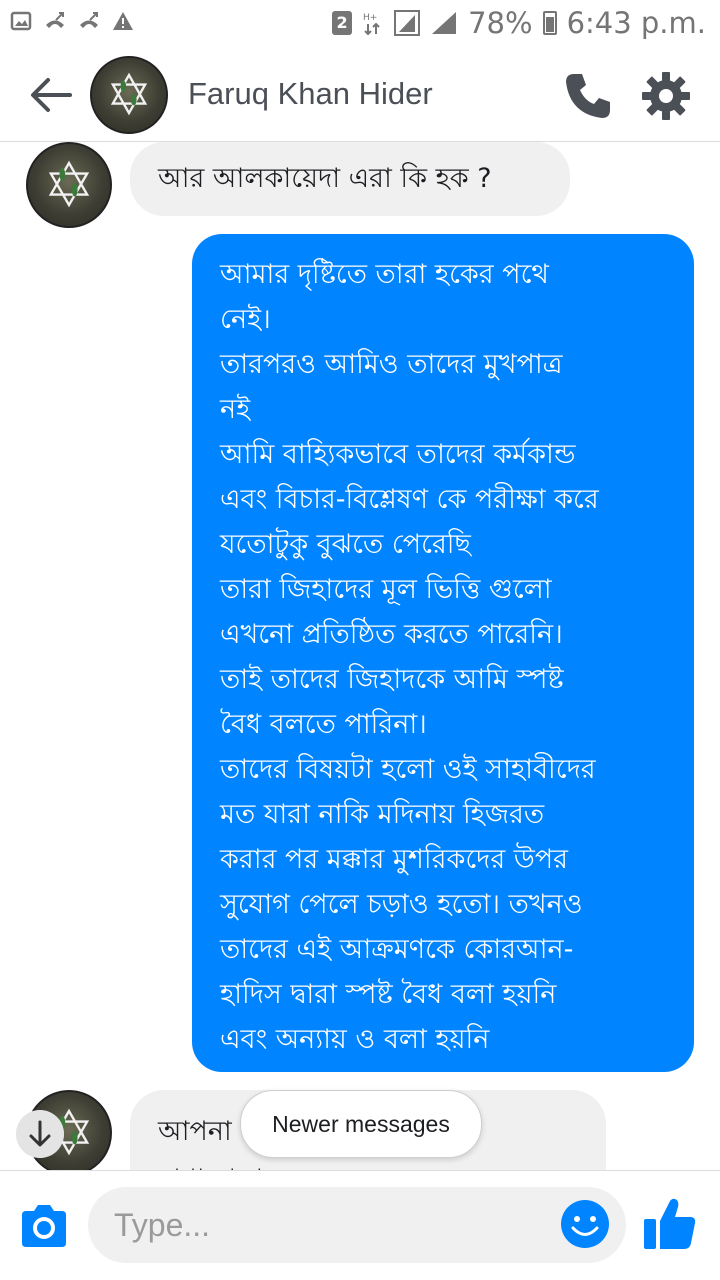  What do you see at coordinates (391, 634) in the screenshot?
I see `message-line: এখনো প্রতিষ্ঠিত করতে পারেনি।` at bounding box center [391, 634].